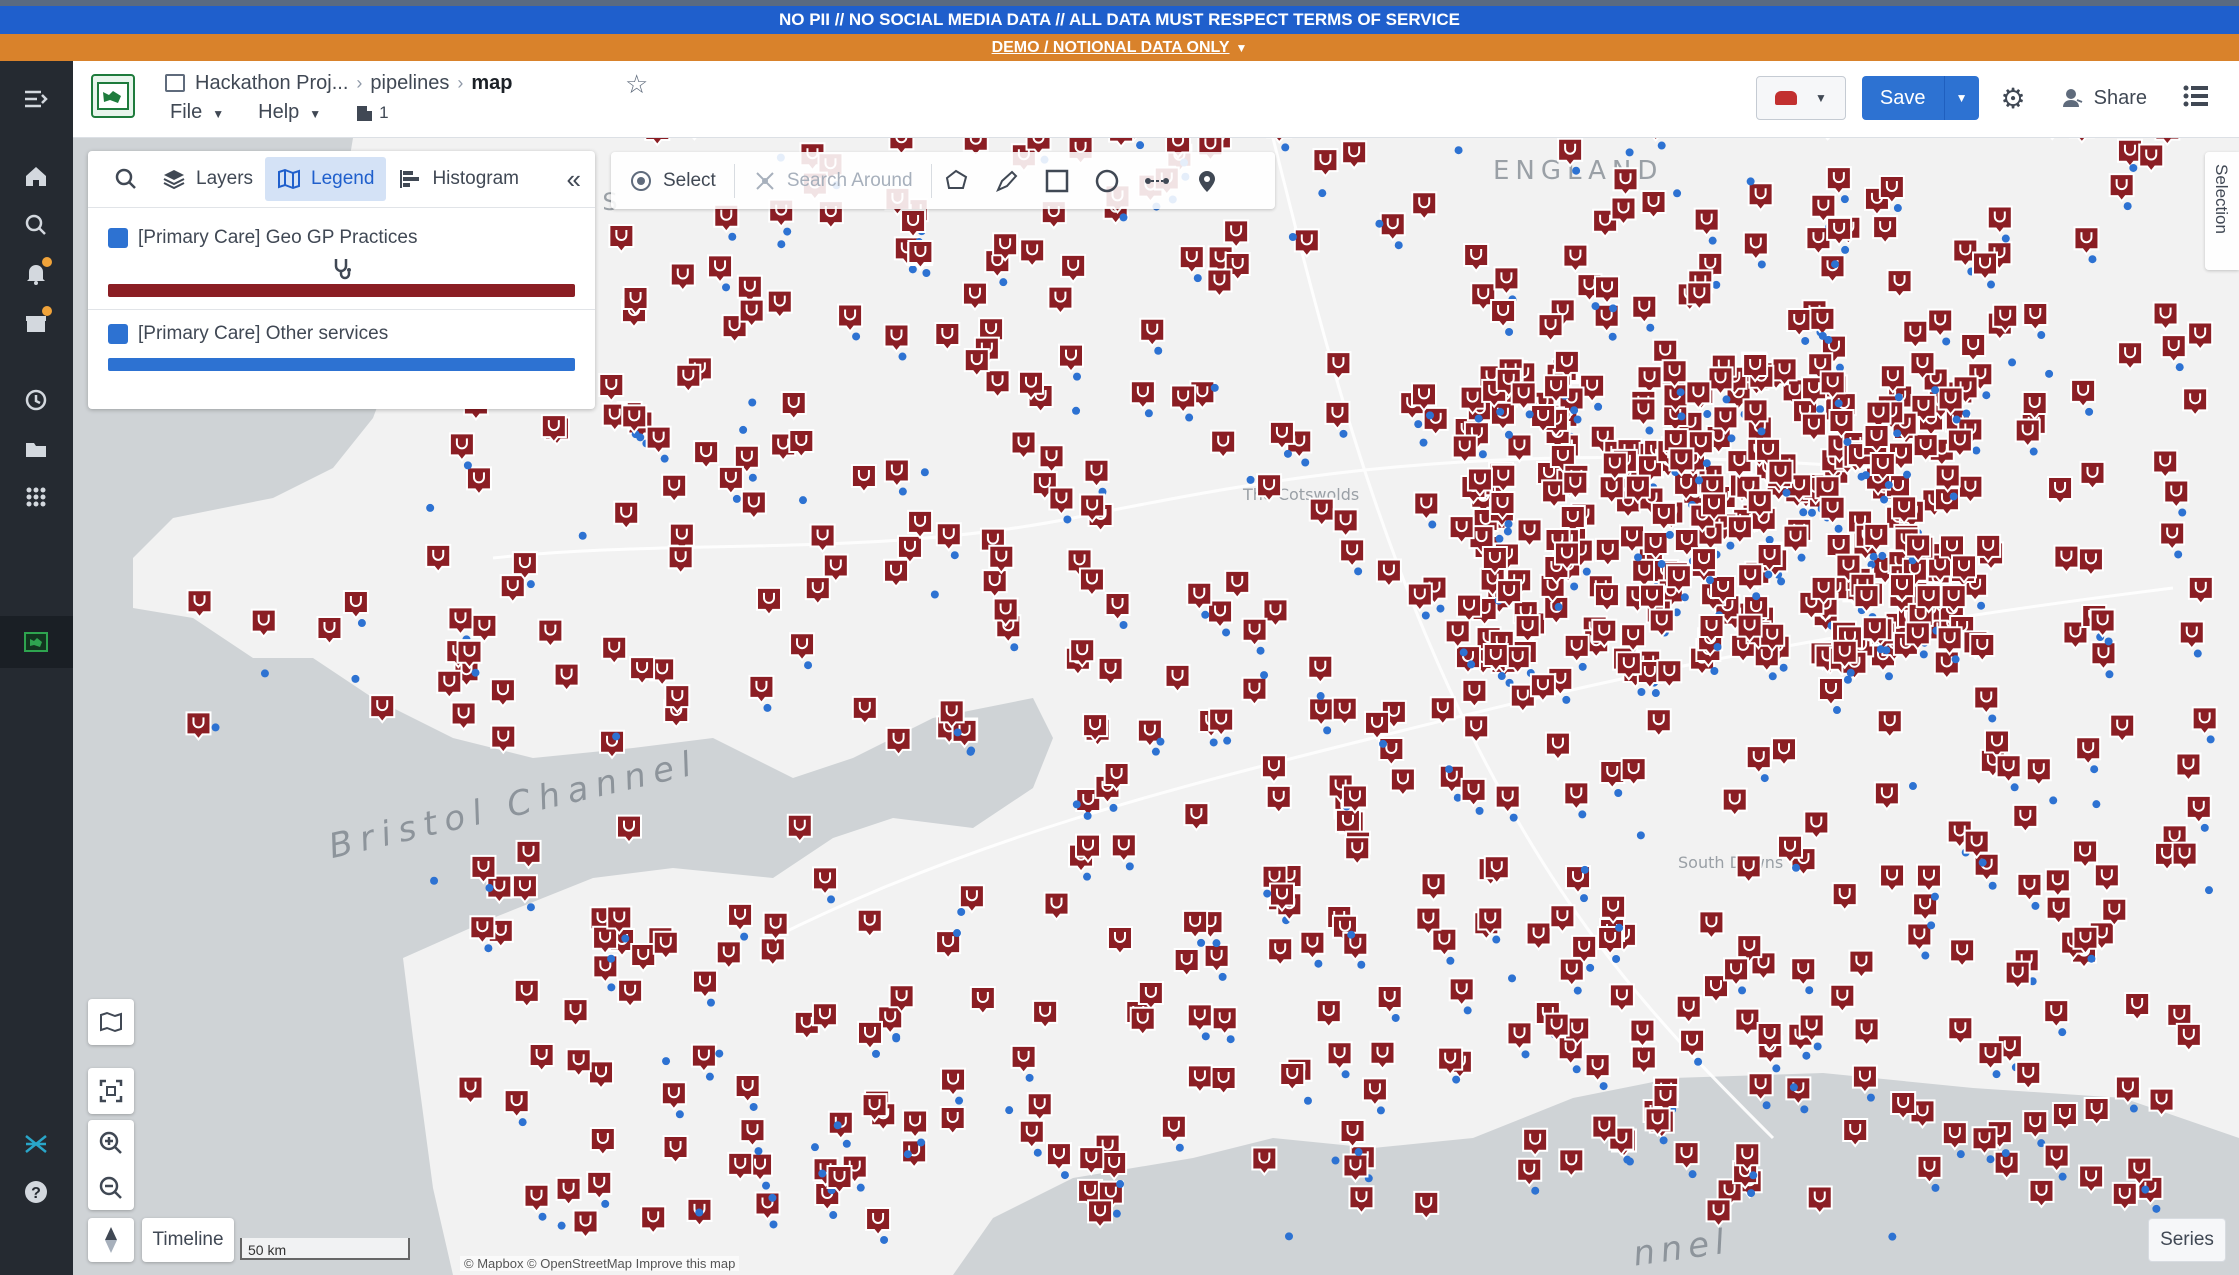 The image size is (2239, 1275). I want to click on file-menu: File ▼, so click(197, 112).